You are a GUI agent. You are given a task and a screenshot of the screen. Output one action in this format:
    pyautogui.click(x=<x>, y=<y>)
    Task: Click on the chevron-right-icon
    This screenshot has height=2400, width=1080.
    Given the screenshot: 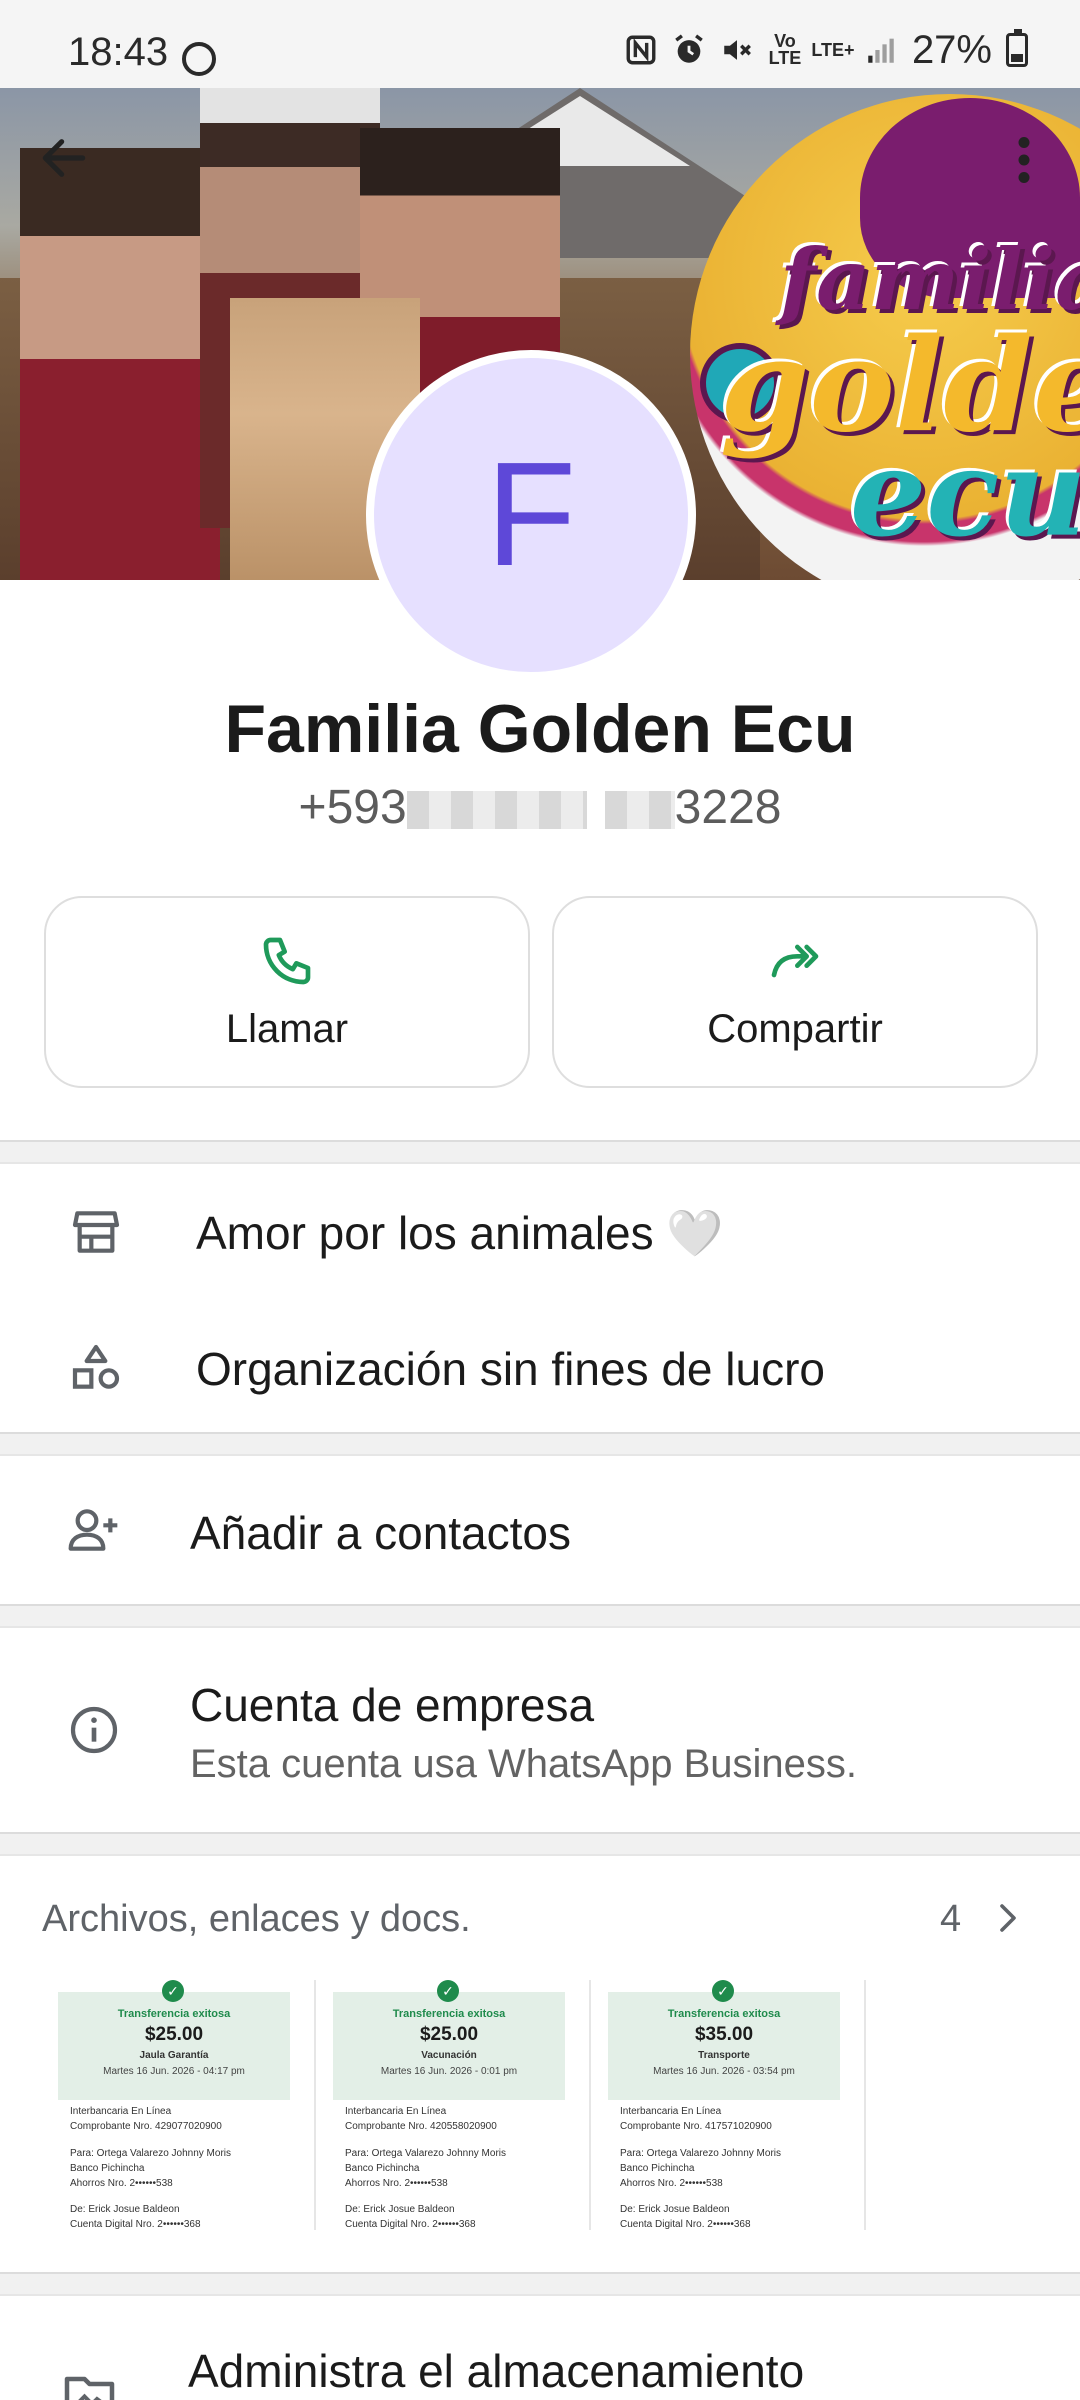 What is the action you would take?
    pyautogui.click(x=1008, y=1918)
    